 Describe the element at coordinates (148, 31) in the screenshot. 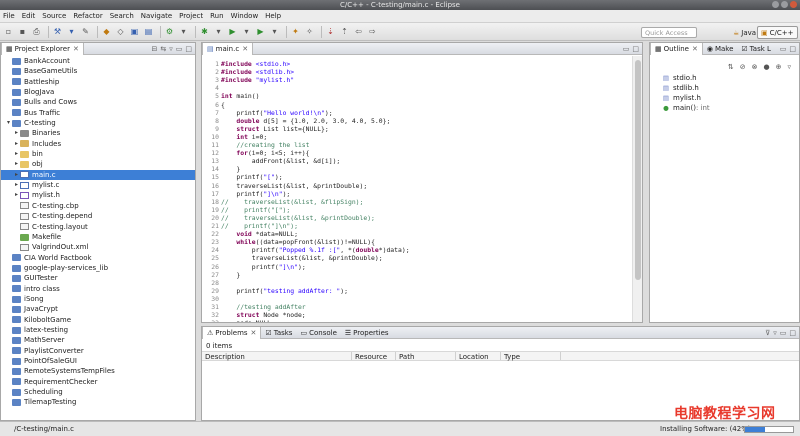

I see `new-file-icon: ▤` at that location.